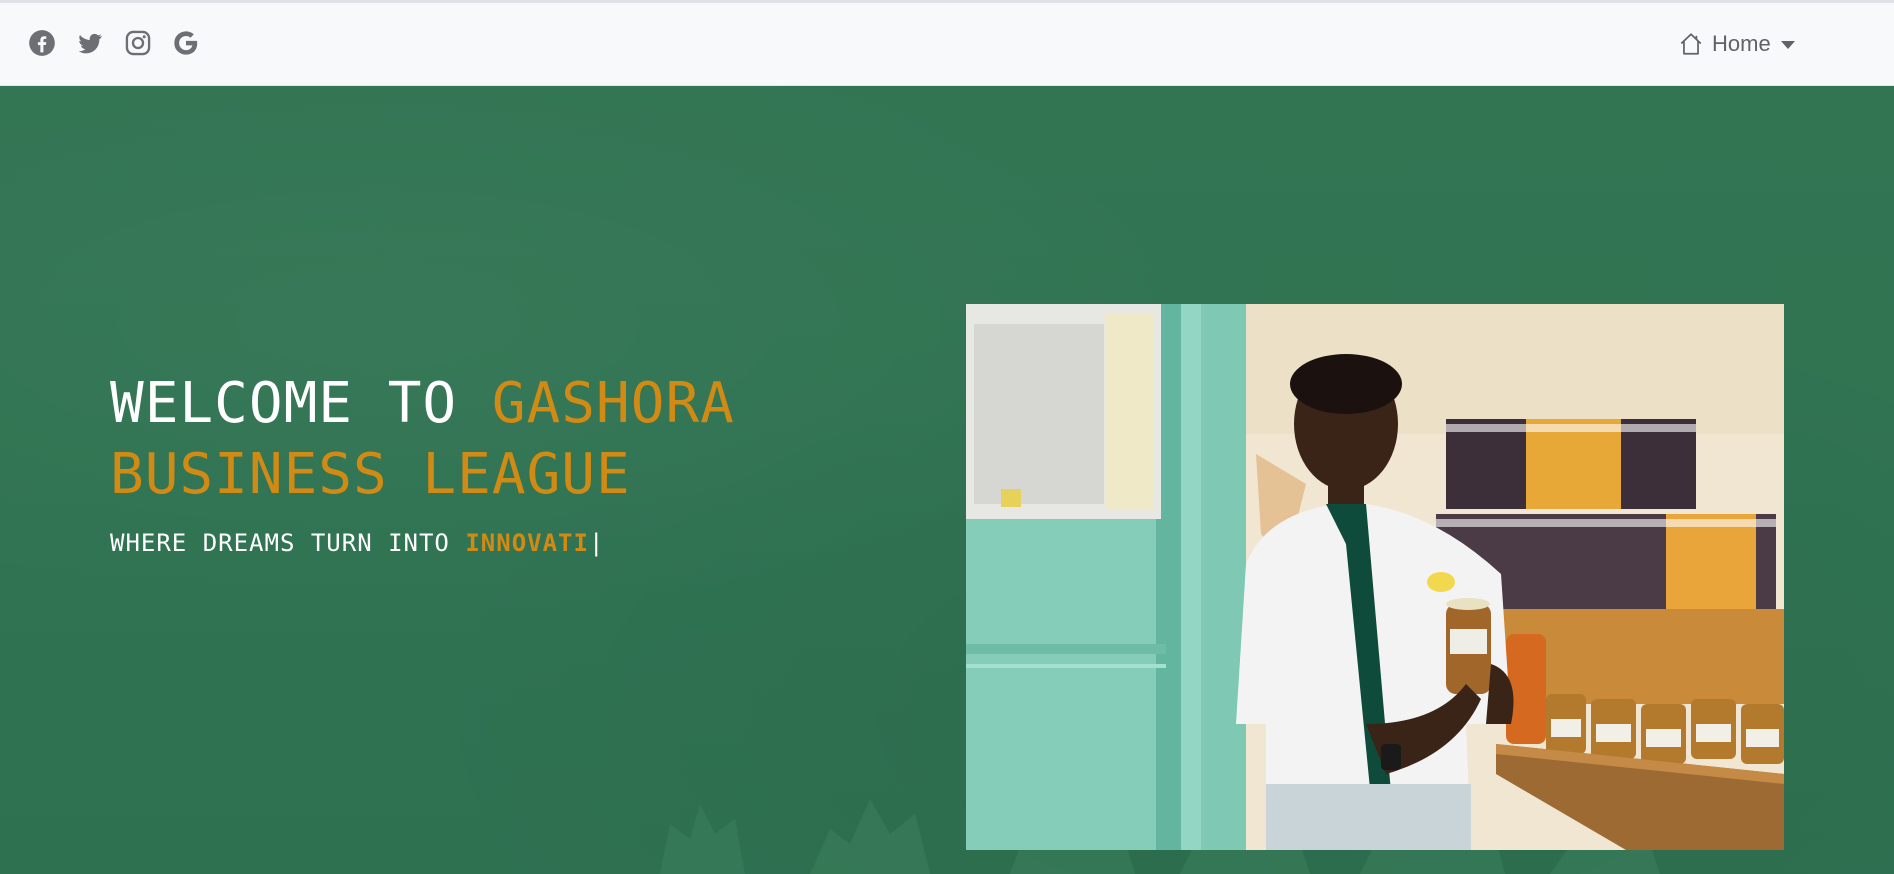 The width and height of the screenshot is (1894, 874). I want to click on hero-title-accent-2: BUSINESS LEAGUE, so click(370, 474).